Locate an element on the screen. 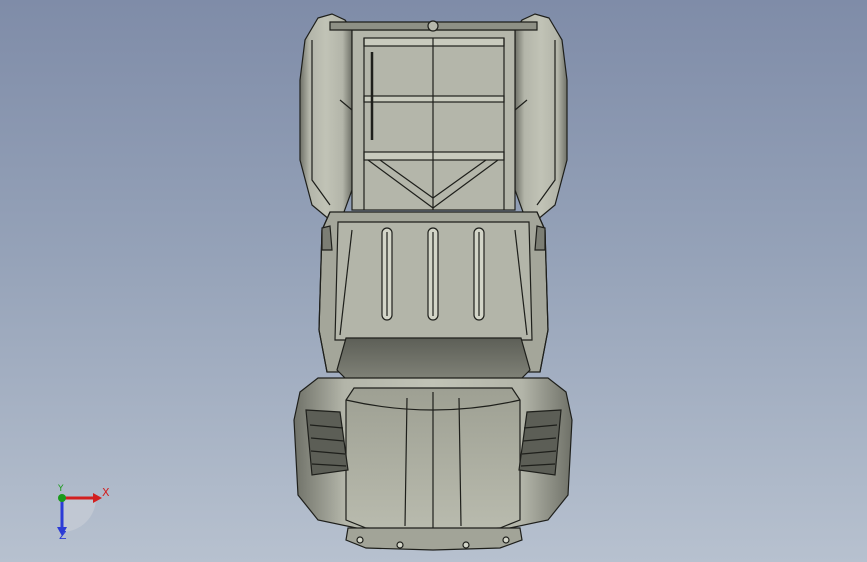 Image resolution: width=867 pixels, height=562 pixels. y-axis-label: Y is located at coordinates (61, 489).